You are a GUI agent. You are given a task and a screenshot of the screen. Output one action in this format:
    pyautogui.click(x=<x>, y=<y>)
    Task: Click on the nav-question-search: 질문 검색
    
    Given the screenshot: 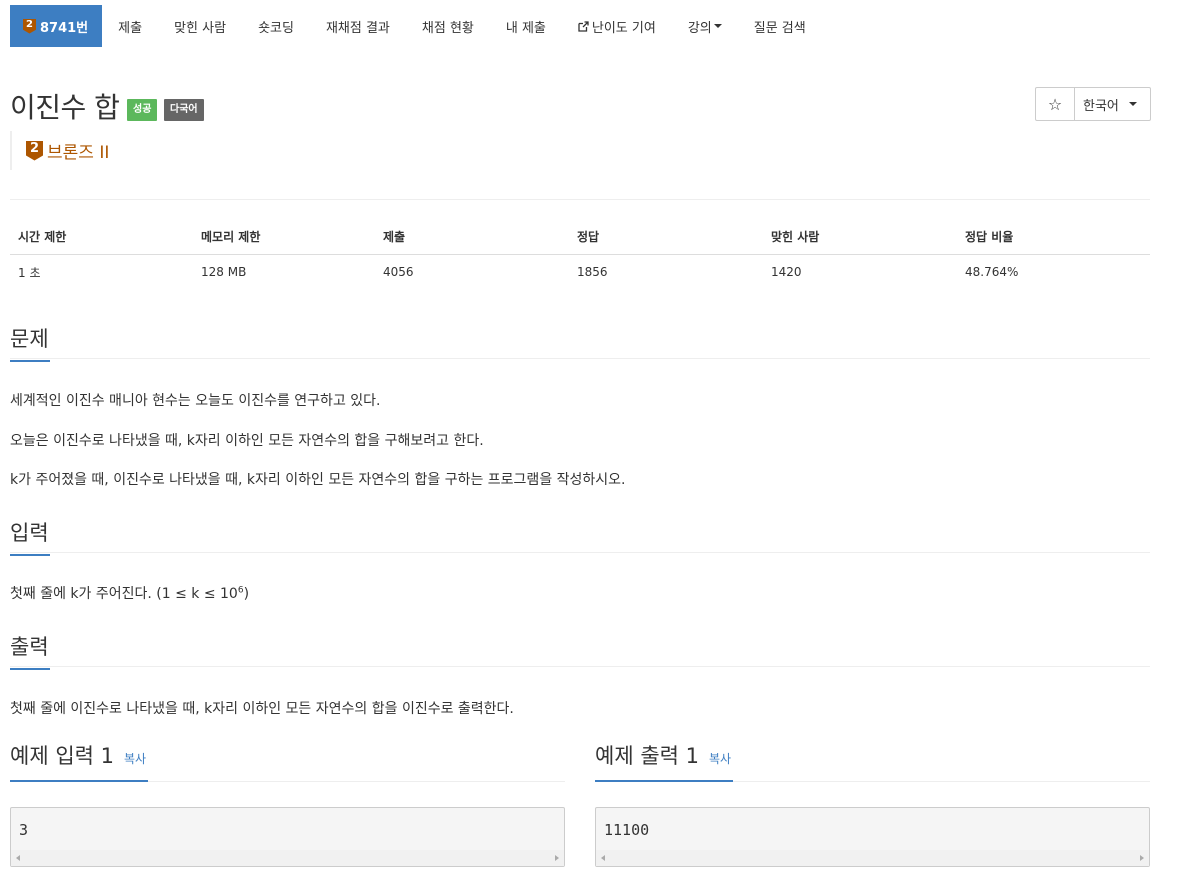 What is the action you would take?
    pyautogui.click(x=780, y=26)
    